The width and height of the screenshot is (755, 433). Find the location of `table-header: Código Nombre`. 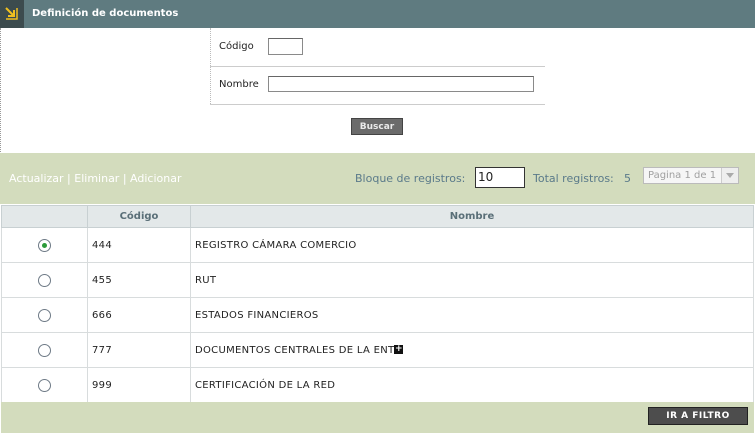

table-header: Código Nombre is located at coordinates (377, 216).